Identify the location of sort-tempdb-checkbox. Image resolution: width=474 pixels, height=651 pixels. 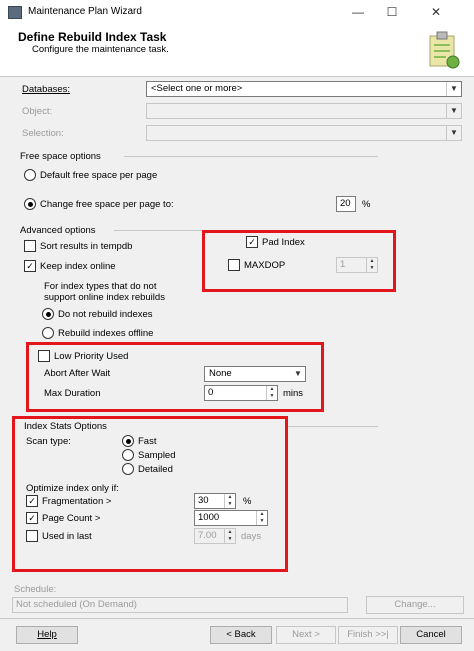
(30, 246).